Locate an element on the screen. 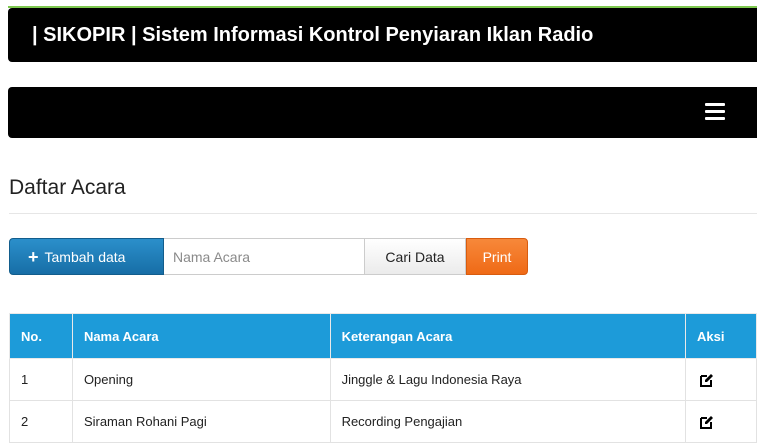 Image resolution: width=757 pixels, height=443 pixels. page-title: Daftar Acara is located at coordinates (67, 187).